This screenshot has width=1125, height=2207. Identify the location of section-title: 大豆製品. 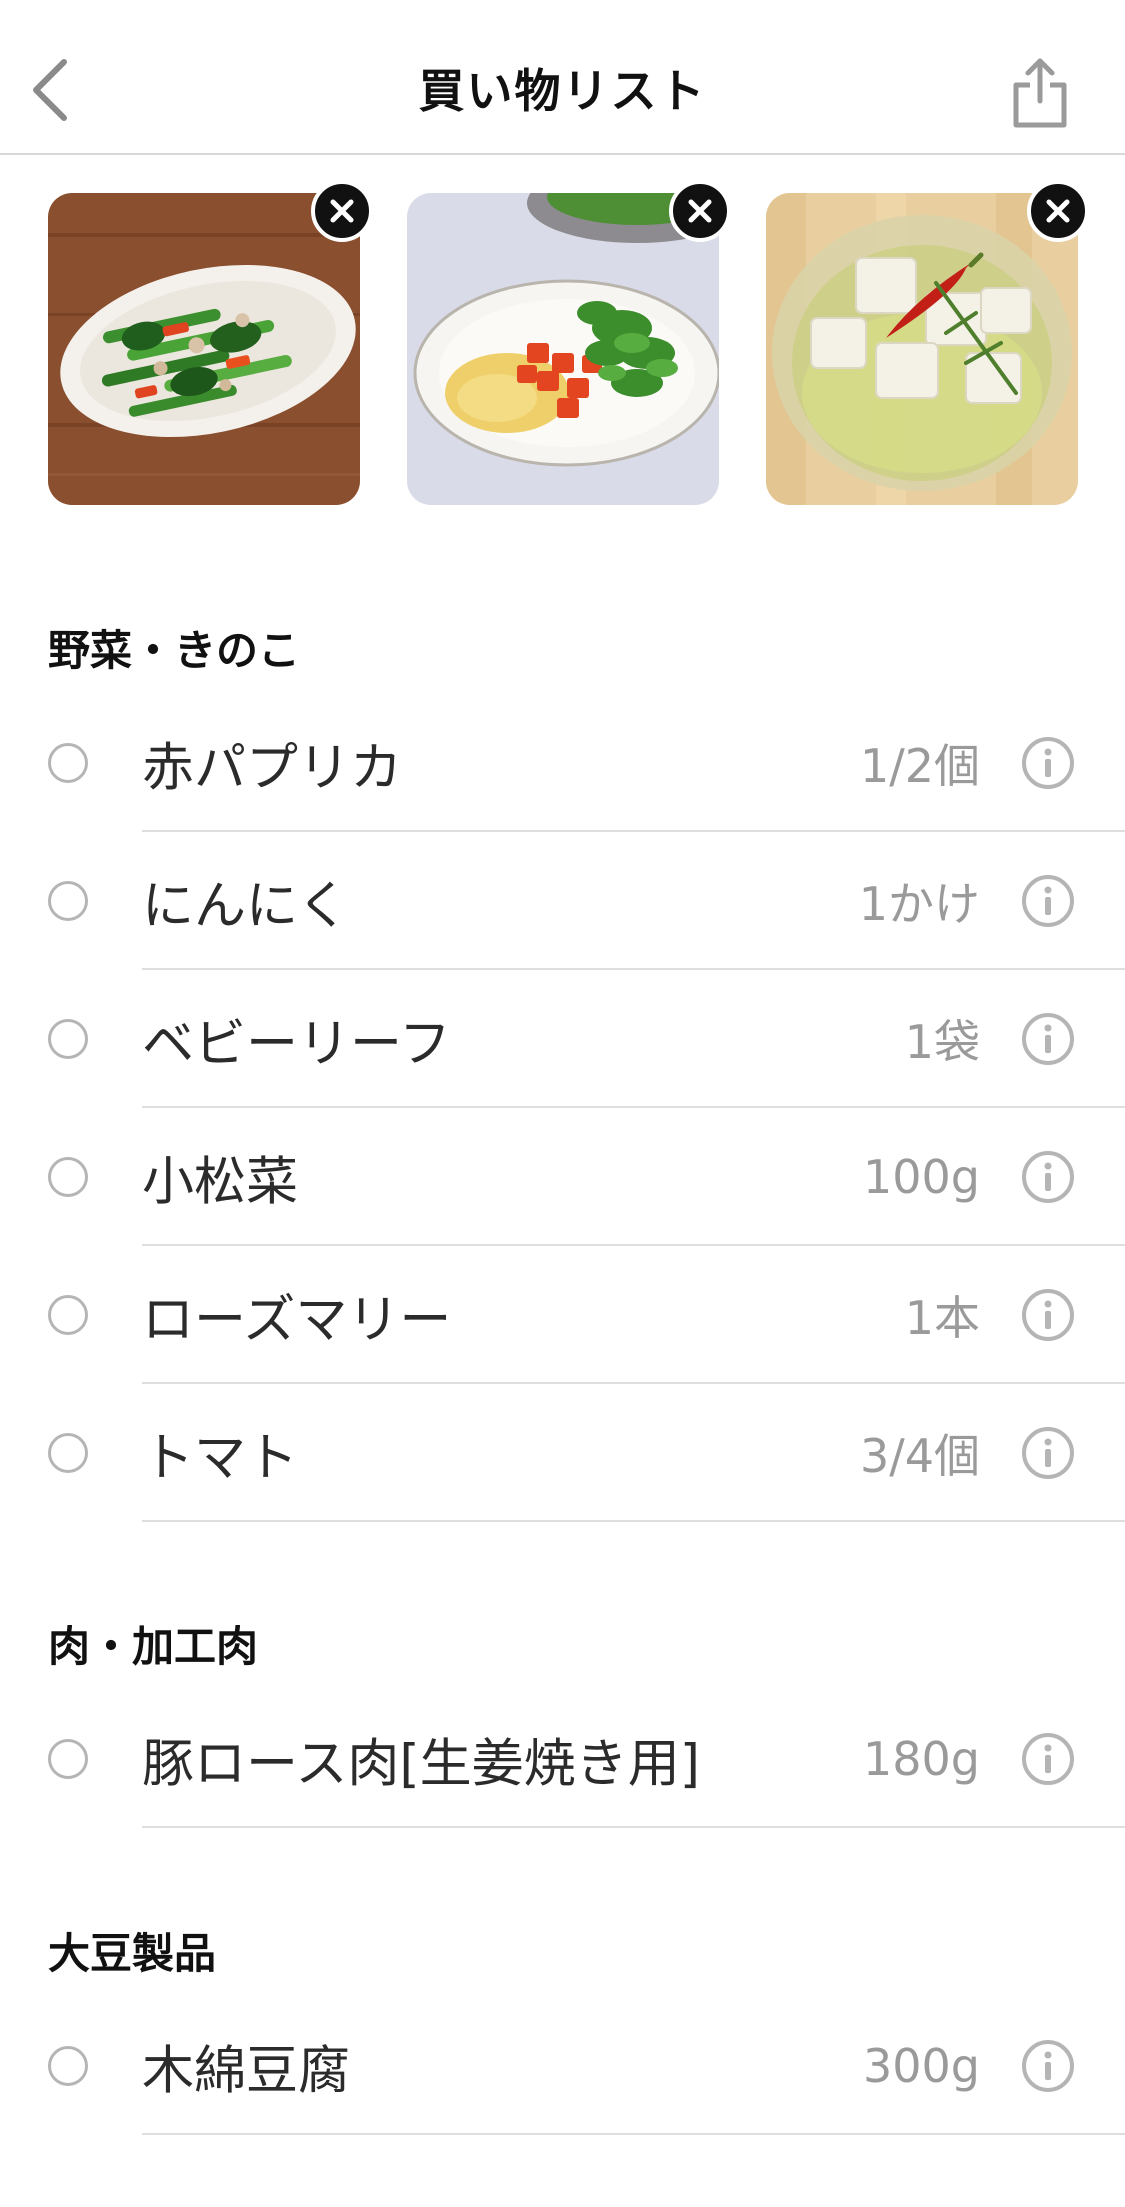
(132, 1953).